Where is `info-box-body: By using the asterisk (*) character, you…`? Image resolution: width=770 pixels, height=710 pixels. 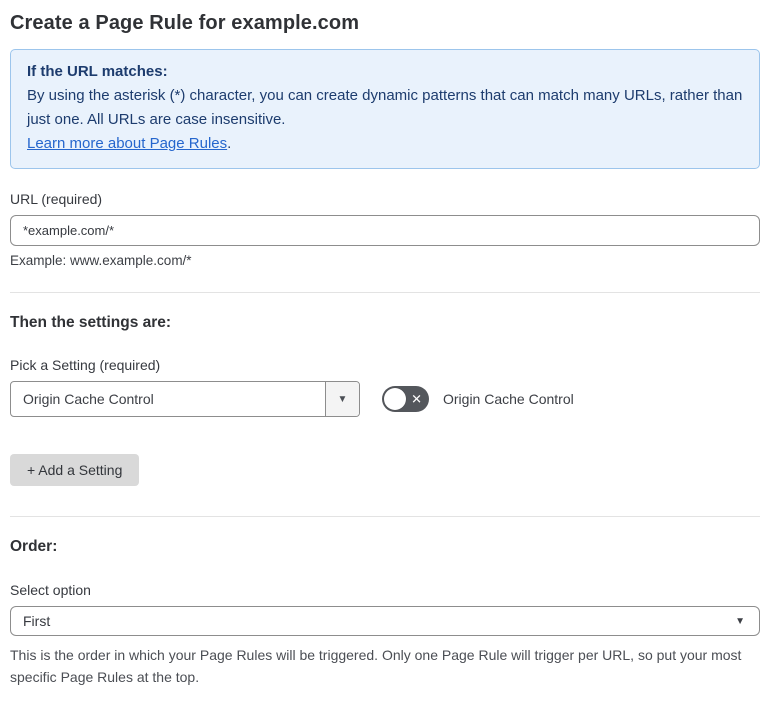
info-box-body: By using the asterisk (*) character, you… is located at coordinates (385, 107).